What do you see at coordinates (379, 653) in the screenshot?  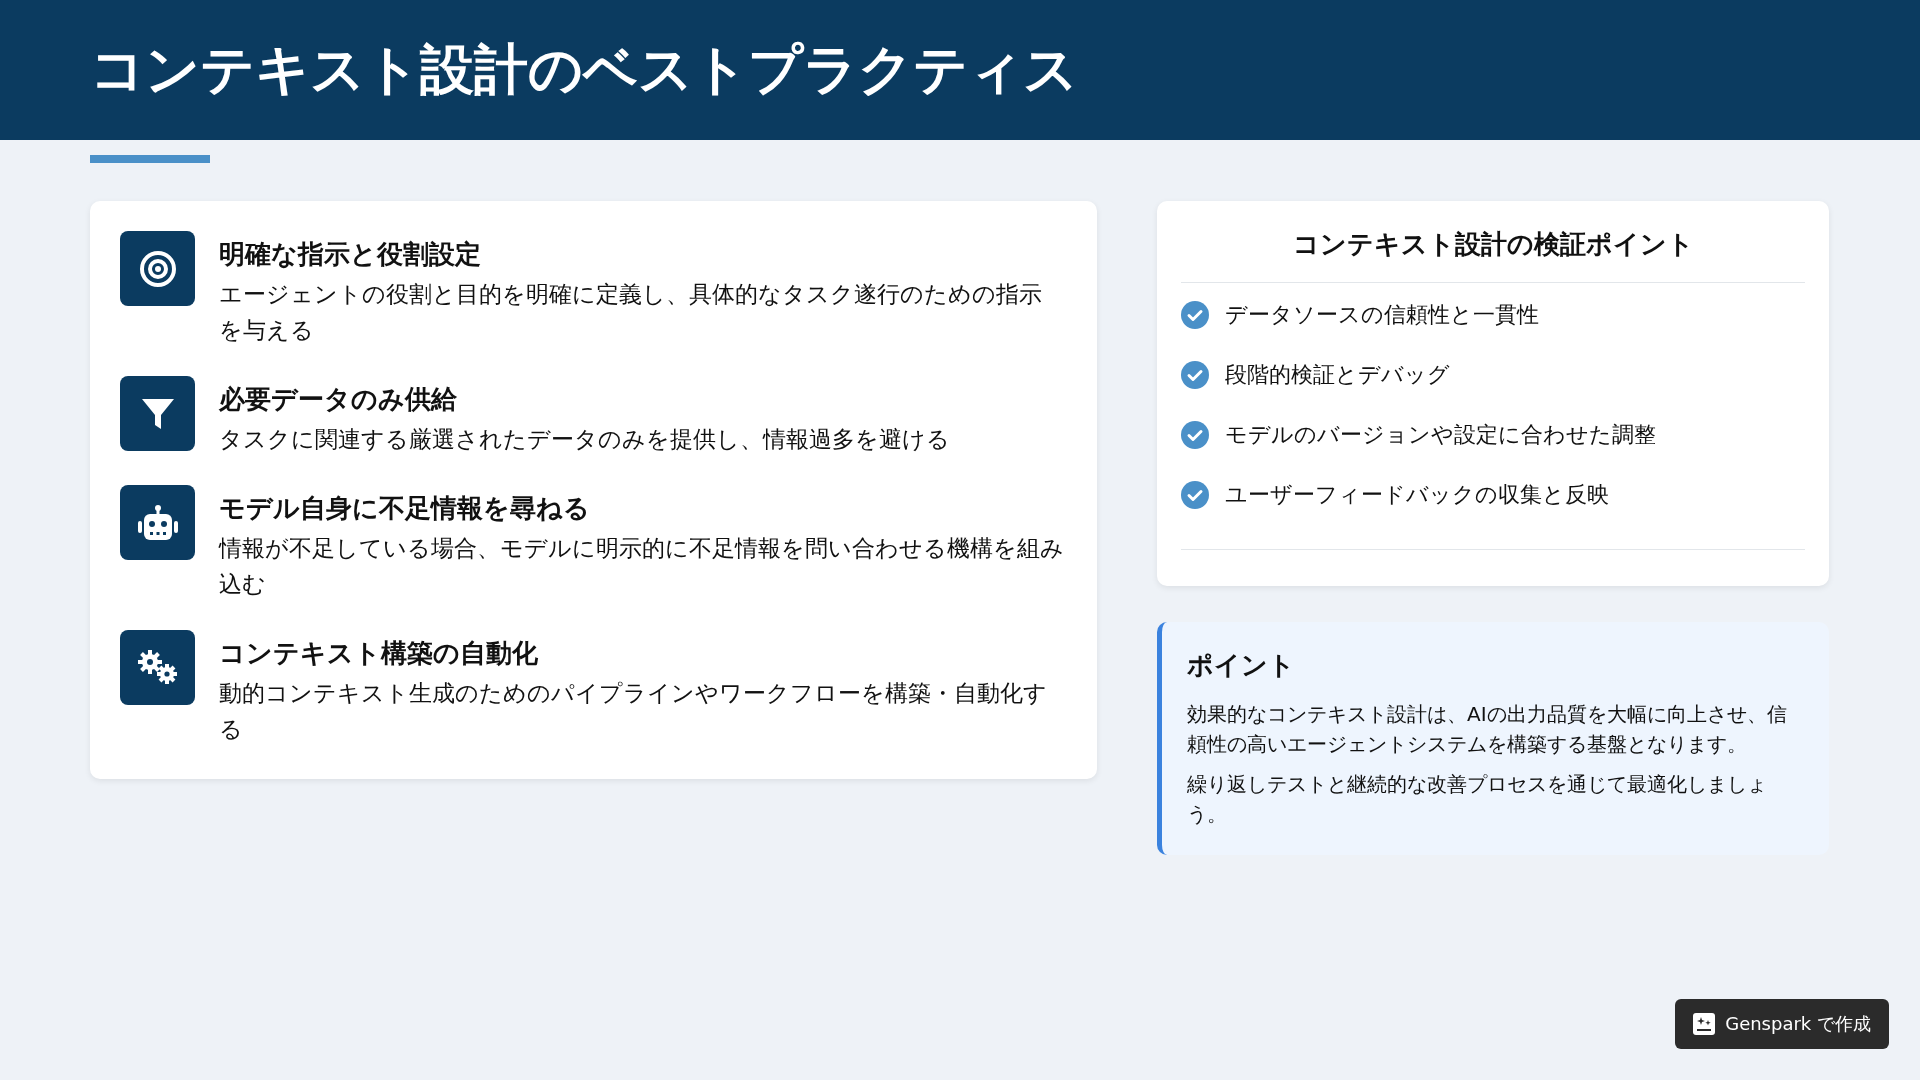 I see `practice-title: コンテキスト構築の自動化` at bounding box center [379, 653].